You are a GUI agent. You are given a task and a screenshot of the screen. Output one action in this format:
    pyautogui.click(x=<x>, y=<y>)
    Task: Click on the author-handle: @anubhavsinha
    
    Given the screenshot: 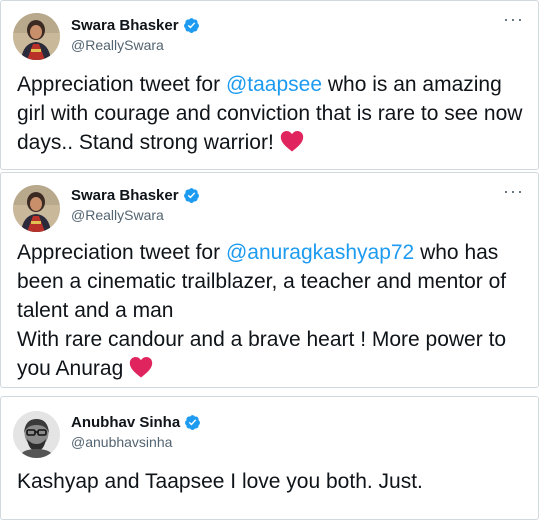 What is the action you would take?
    pyautogui.click(x=121, y=442)
    